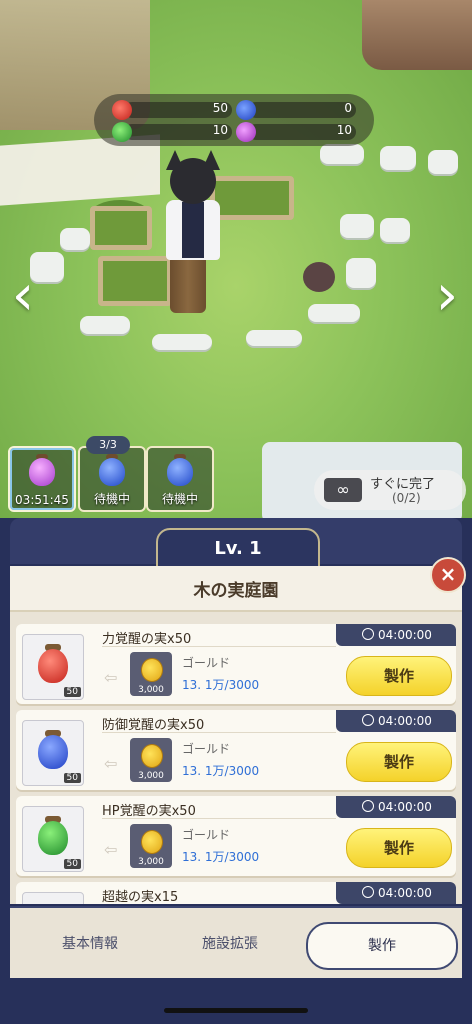 The width and height of the screenshot is (472, 1024). What do you see at coordinates (447, 298) in the screenshot?
I see `next-arrow-icon: ›` at bounding box center [447, 298].